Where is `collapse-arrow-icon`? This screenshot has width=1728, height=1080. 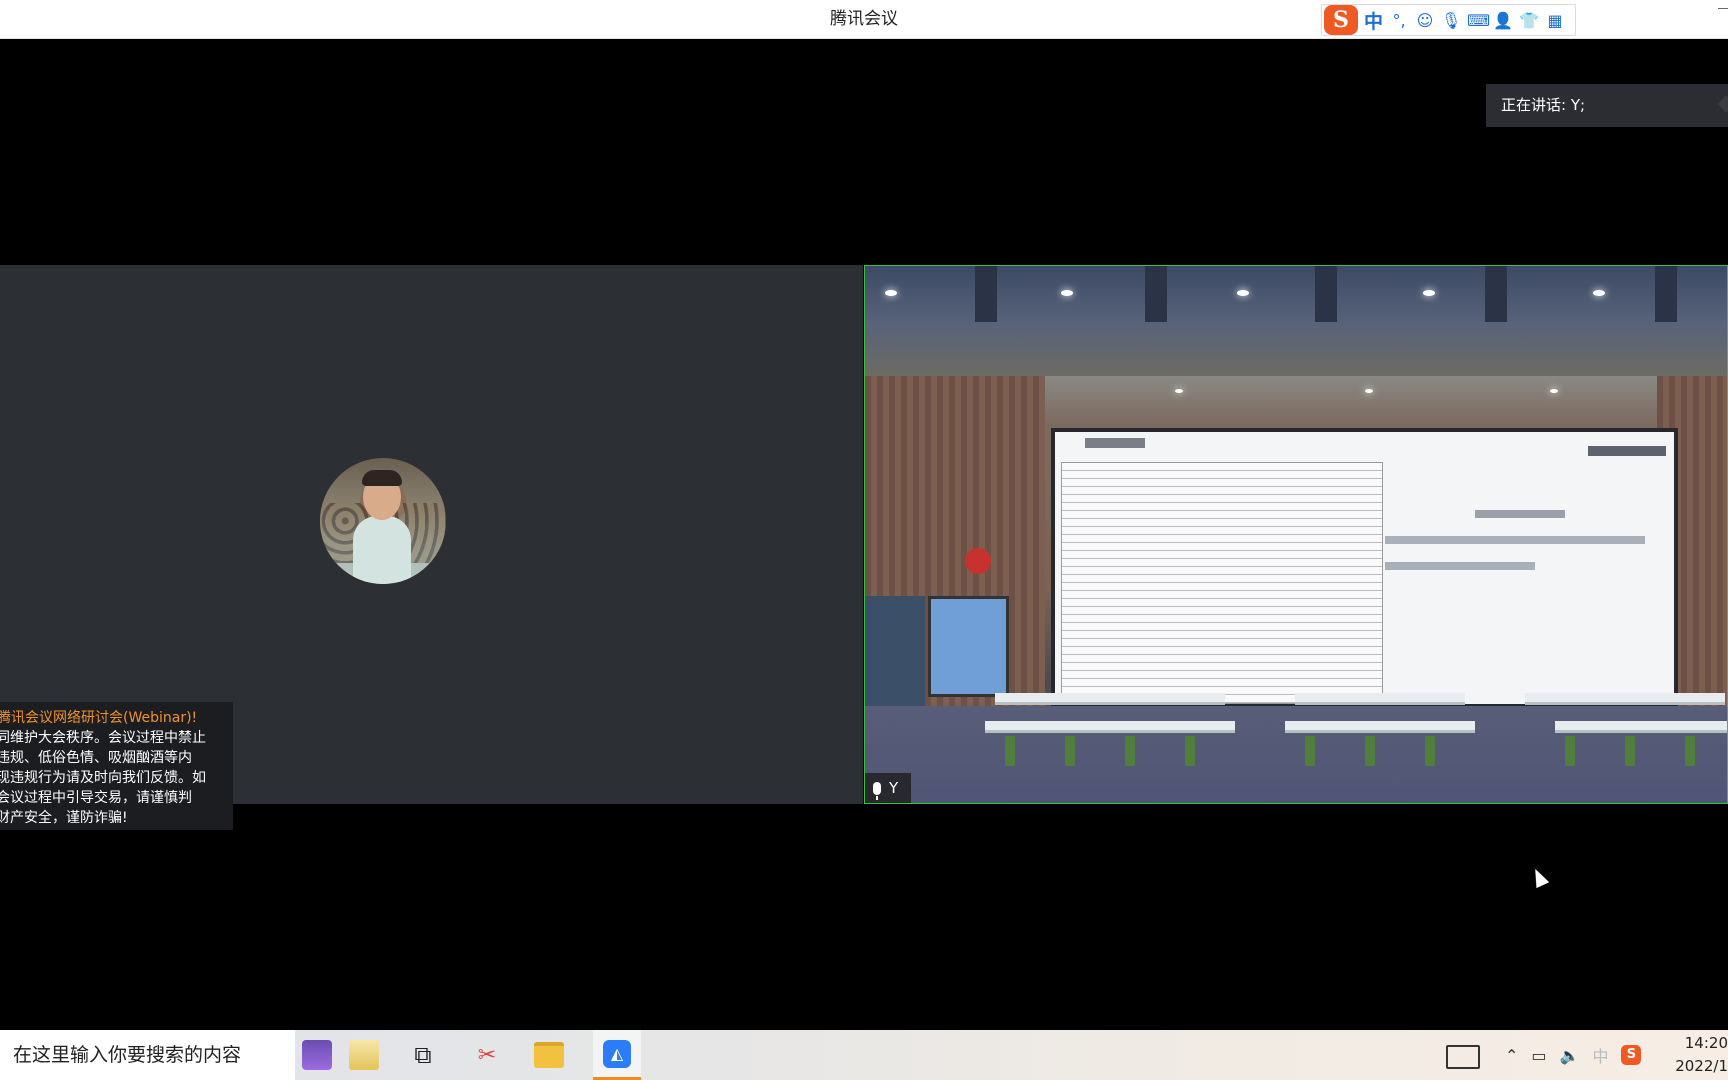
collapse-arrow-icon is located at coordinates (1722, 104).